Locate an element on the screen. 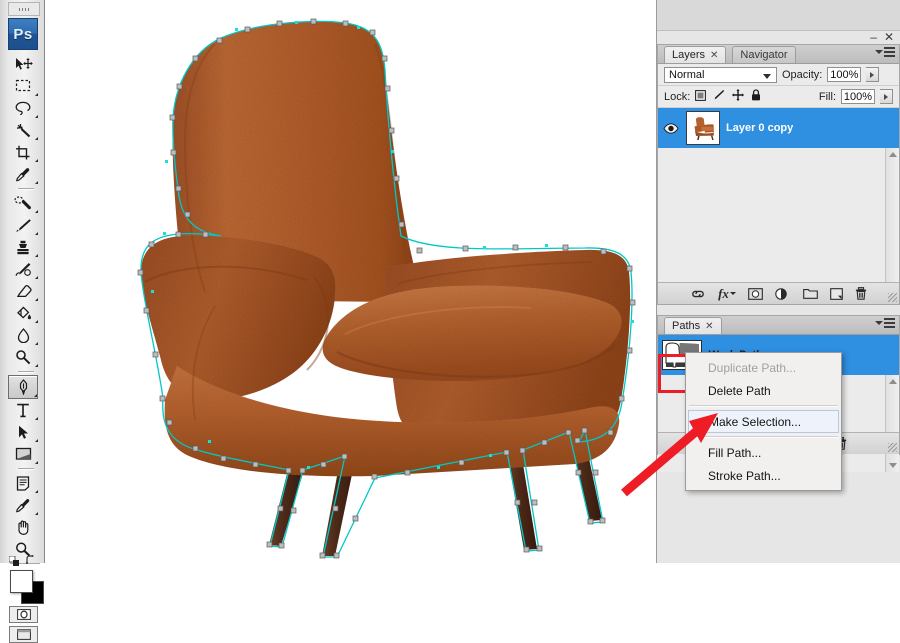 The height and width of the screenshot is (643, 900). layers-list-body is located at coordinates (778, 223).